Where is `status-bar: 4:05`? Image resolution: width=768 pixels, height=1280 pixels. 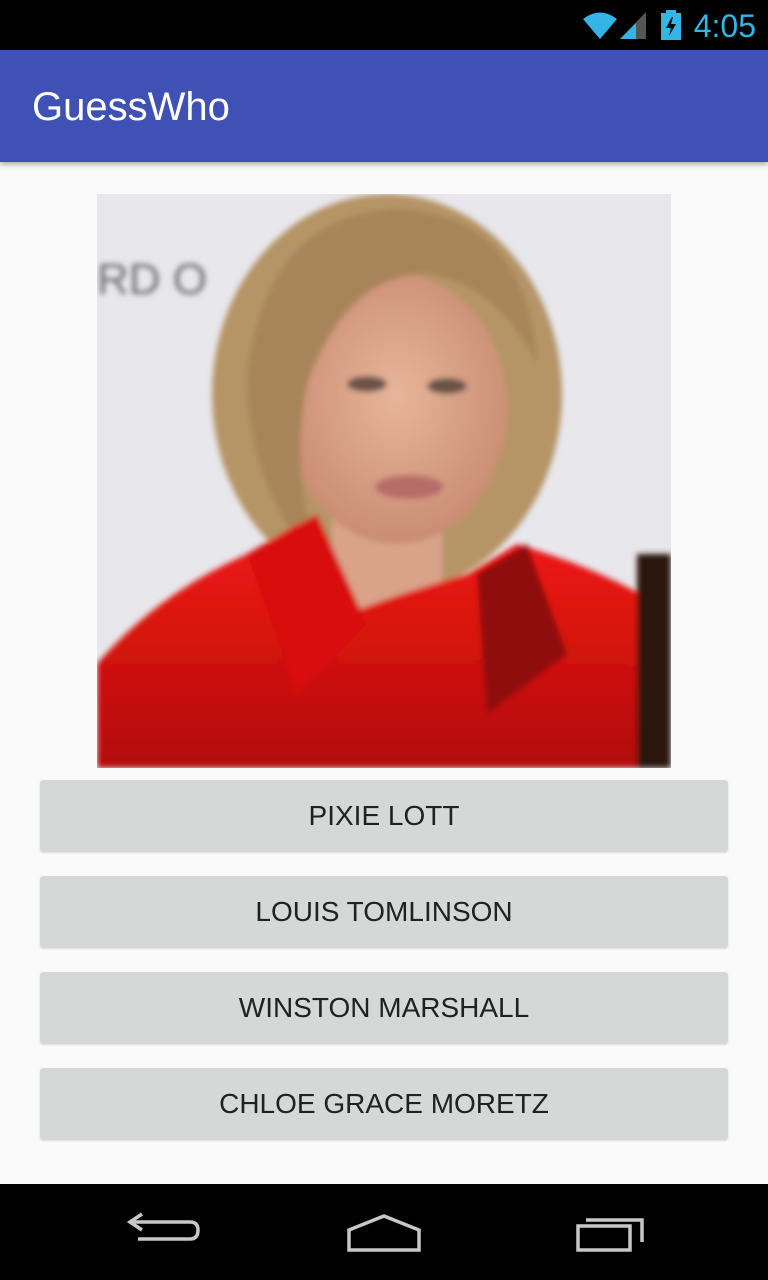 status-bar: 4:05 is located at coordinates (384, 25).